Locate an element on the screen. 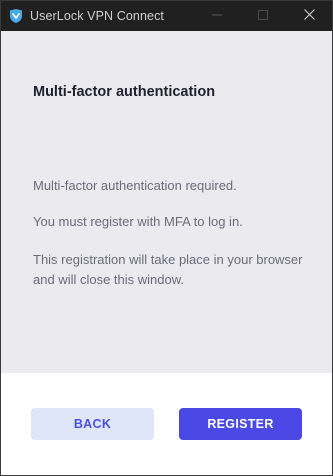 This screenshot has width=333, height=476. minimize-button is located at coordinates (217, 16).